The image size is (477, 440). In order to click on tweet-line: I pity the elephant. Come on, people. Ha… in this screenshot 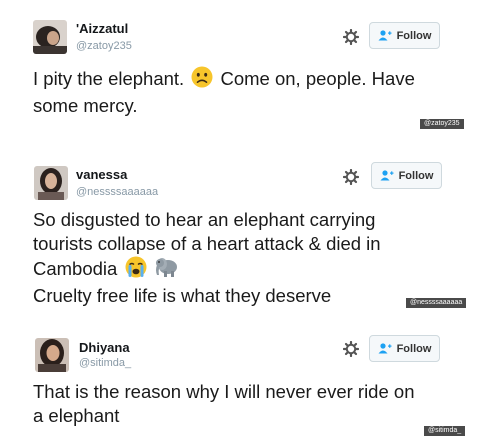, I will do `click(224, 80)`.